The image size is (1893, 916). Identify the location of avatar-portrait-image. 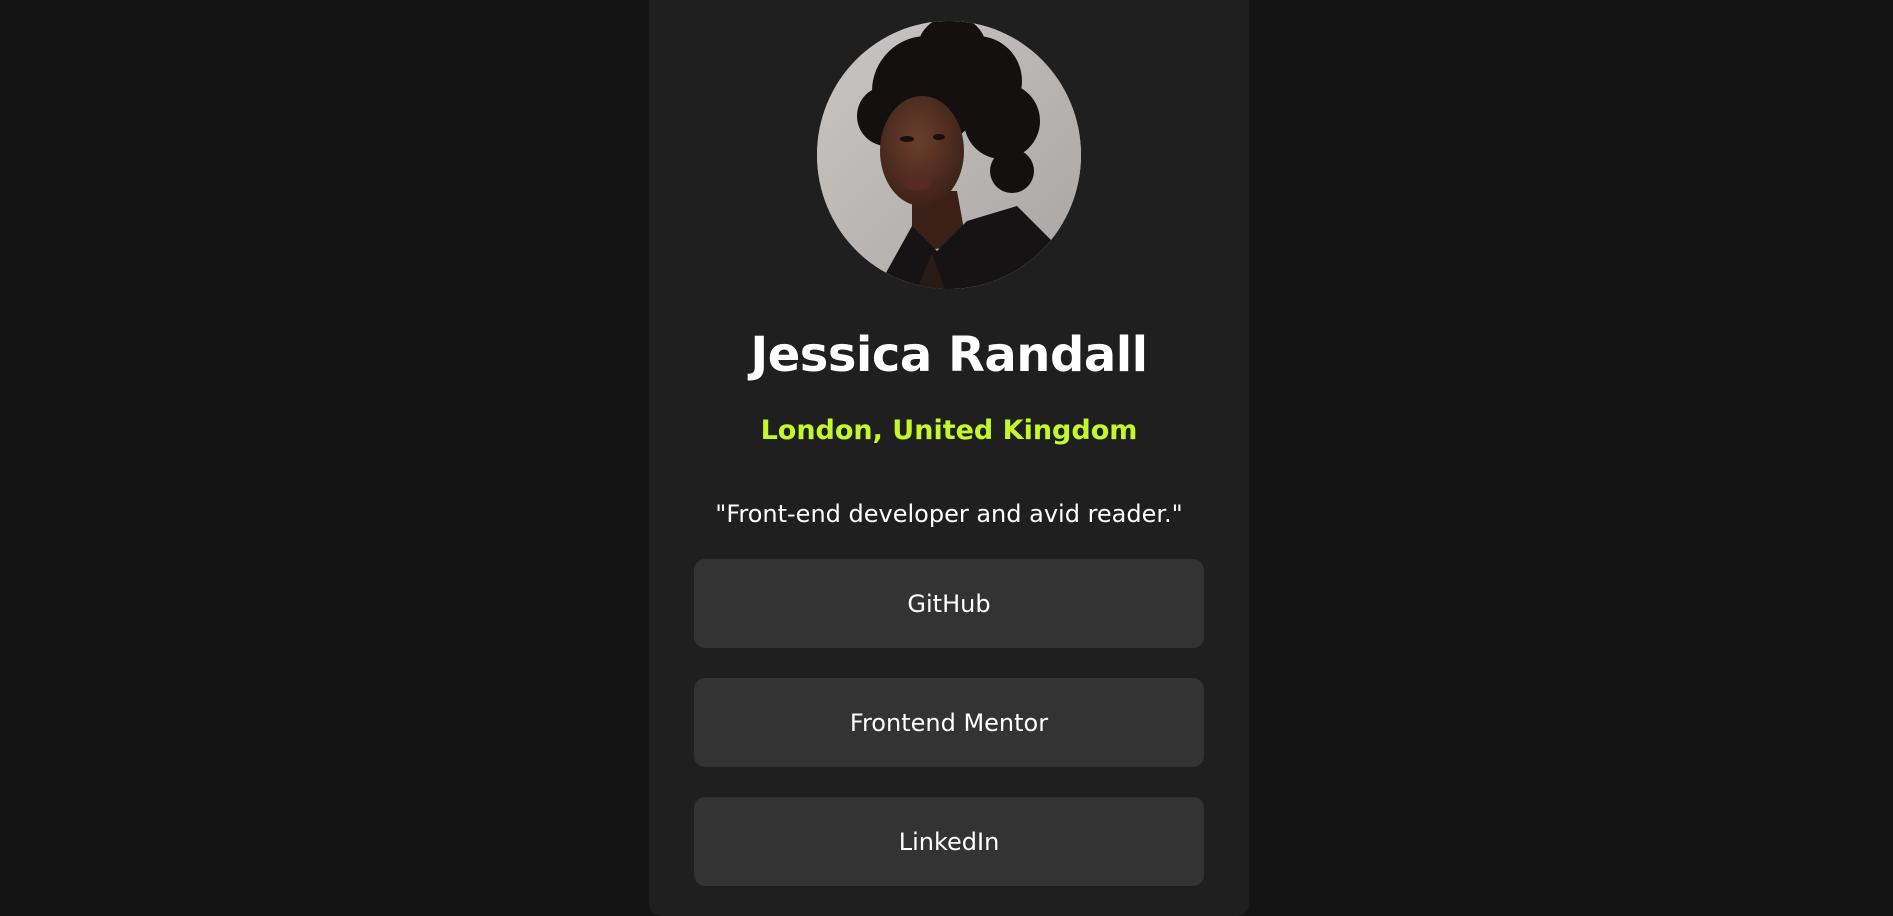
(949, 155).